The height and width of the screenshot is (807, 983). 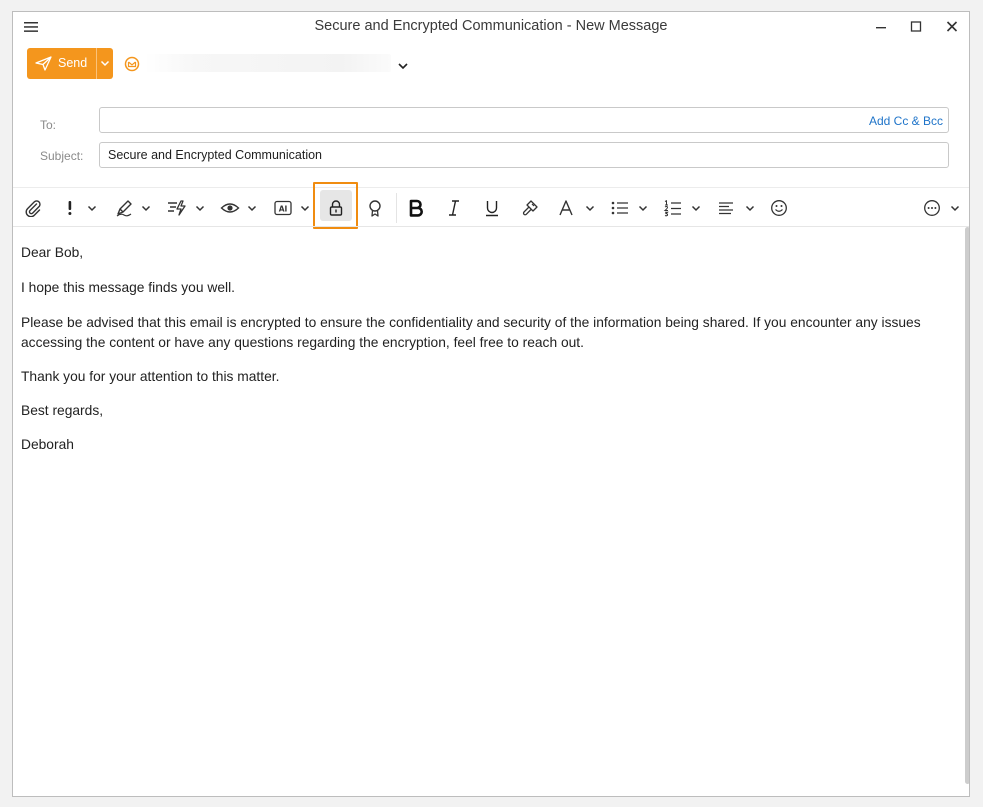 I want to click on underline-button, so click(x=492, y=208).